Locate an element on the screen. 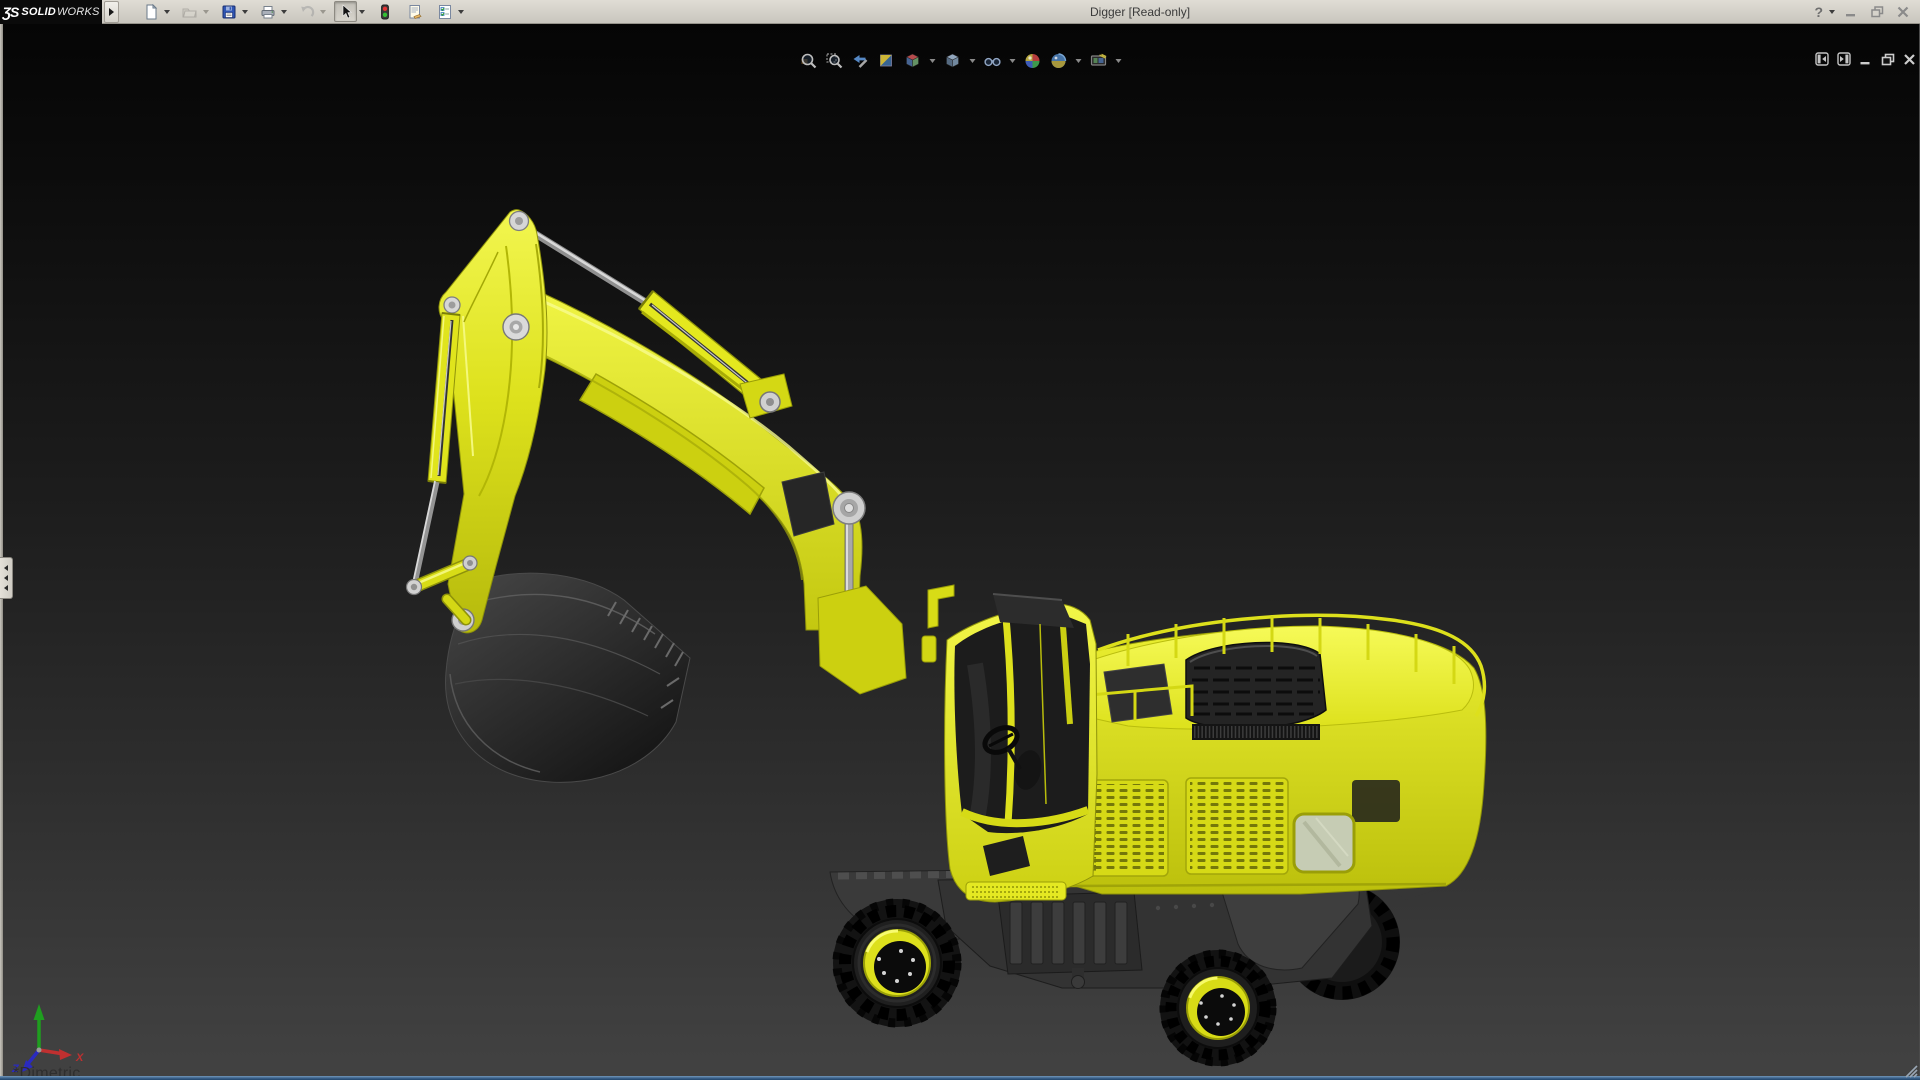 This screenshot has width=1920, height=1080. file-properties-button is located at coordinates (414, 11).